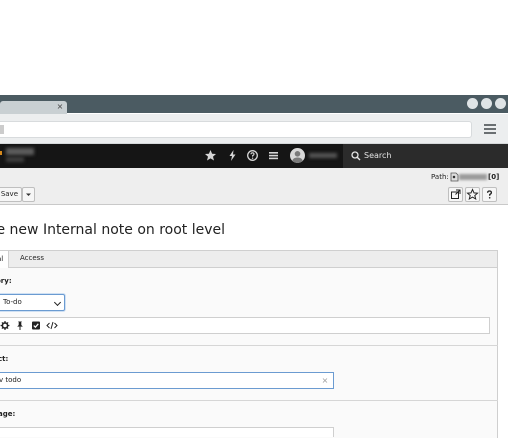  What do you see at coordinates (454, 177) in the screenshot?
I see `path-page-icon` at bounding box center [454, 177].